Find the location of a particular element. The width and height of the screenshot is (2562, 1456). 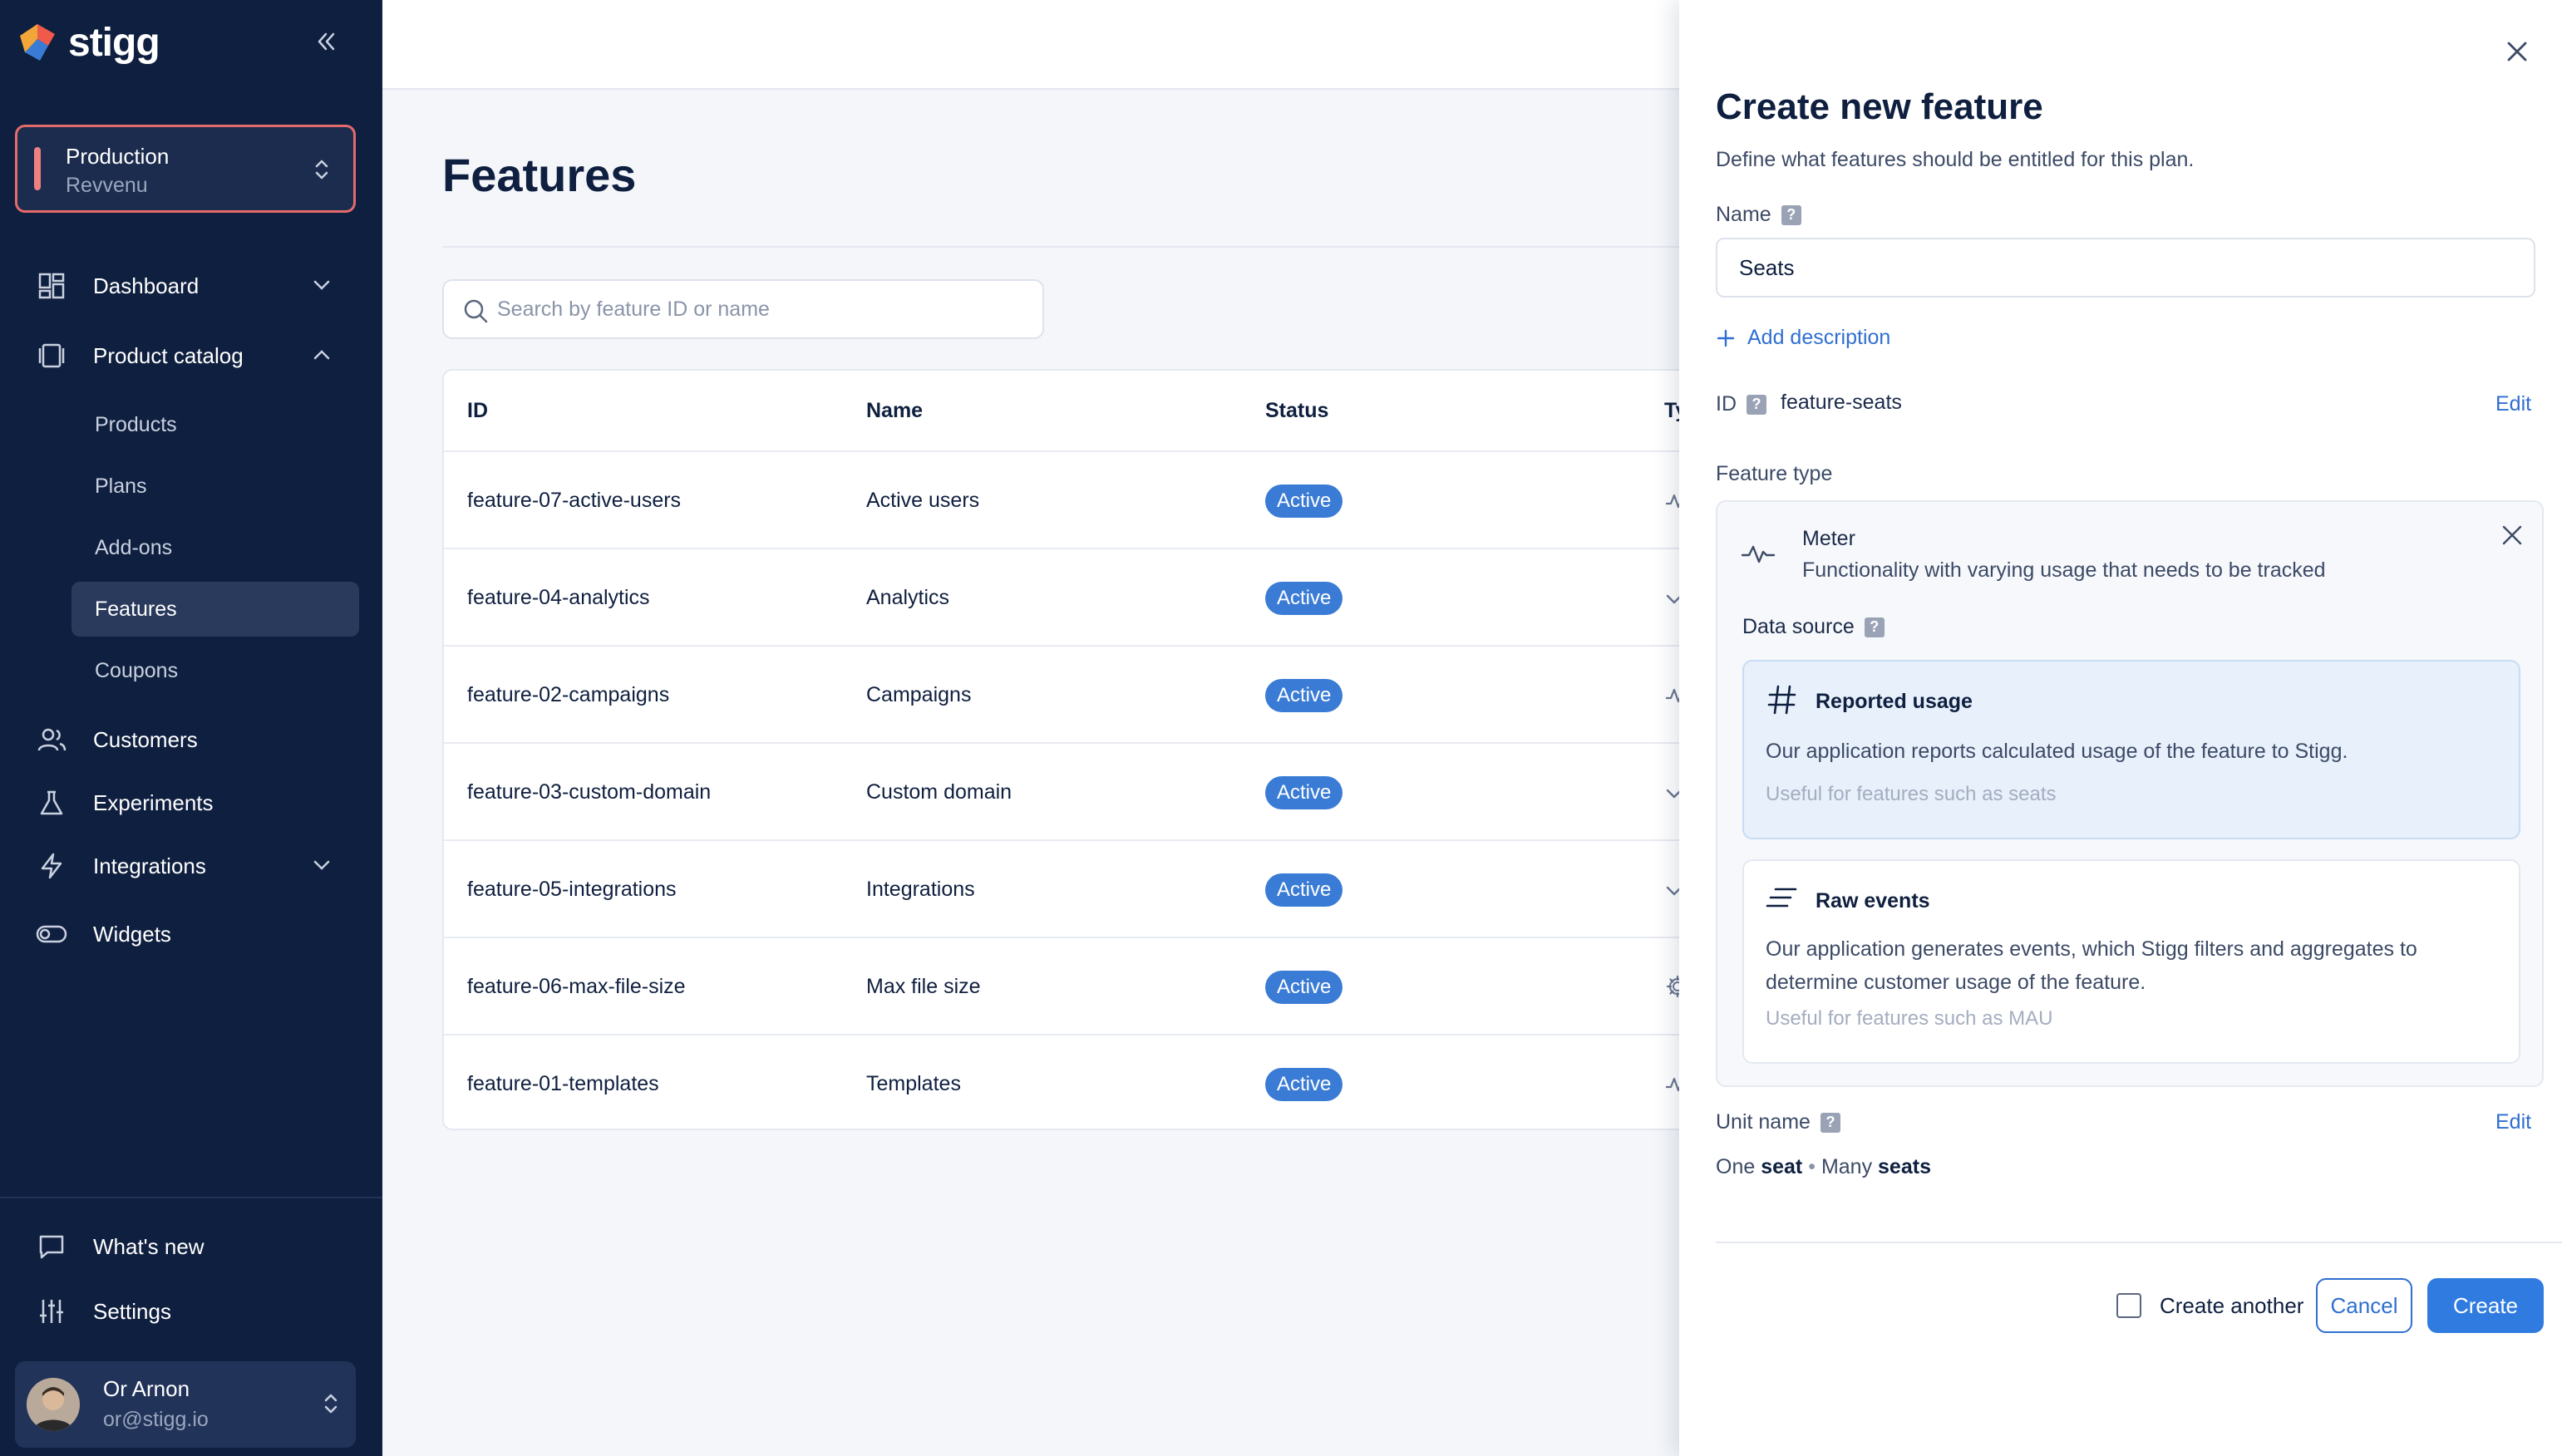

search-placeholder: Search by feature ID or name is located at coordinates (633, 309).